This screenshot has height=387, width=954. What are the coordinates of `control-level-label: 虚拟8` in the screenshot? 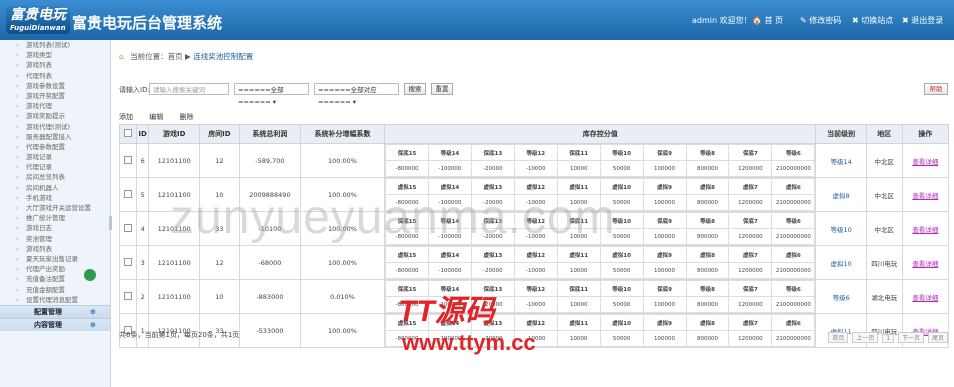 It's located at (707, 186).